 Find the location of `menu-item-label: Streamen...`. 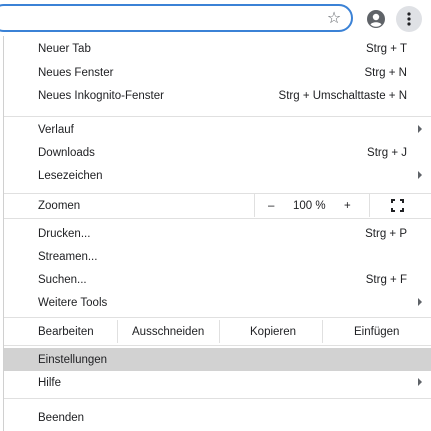

menu-item-label: Streamen... is located at coordinates (68, 256).